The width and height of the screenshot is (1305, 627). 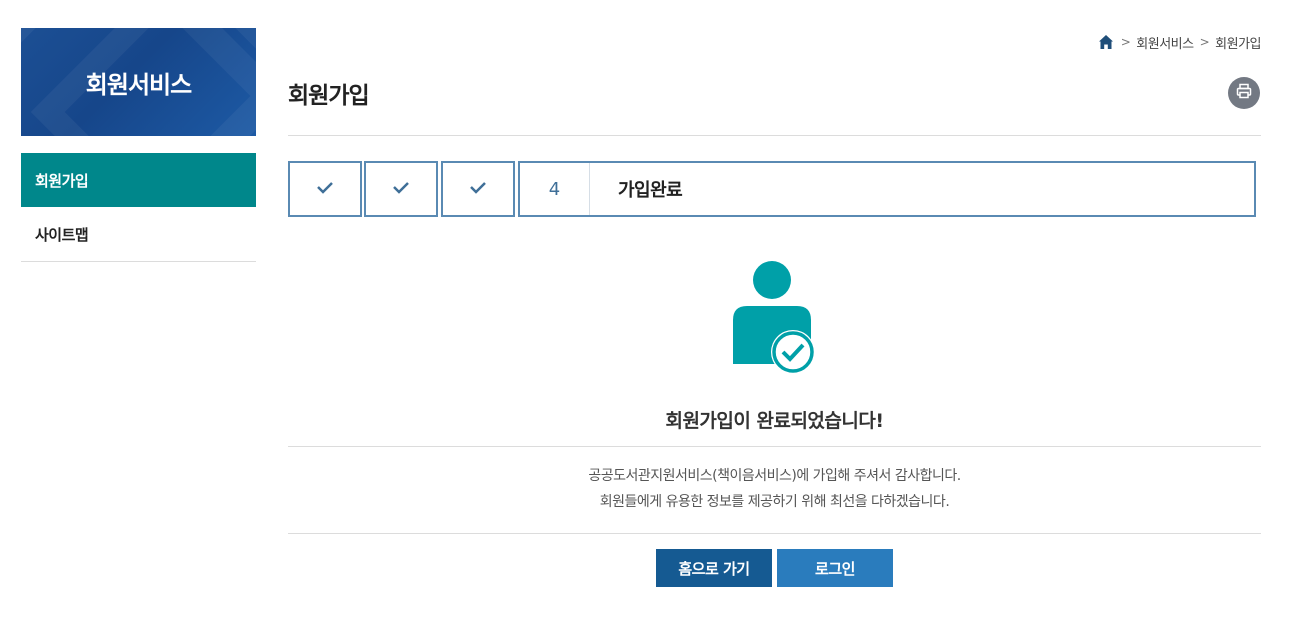 I want to click on sidebar-menu: 회원가입 사이트맵, so click(x=138, y=207).